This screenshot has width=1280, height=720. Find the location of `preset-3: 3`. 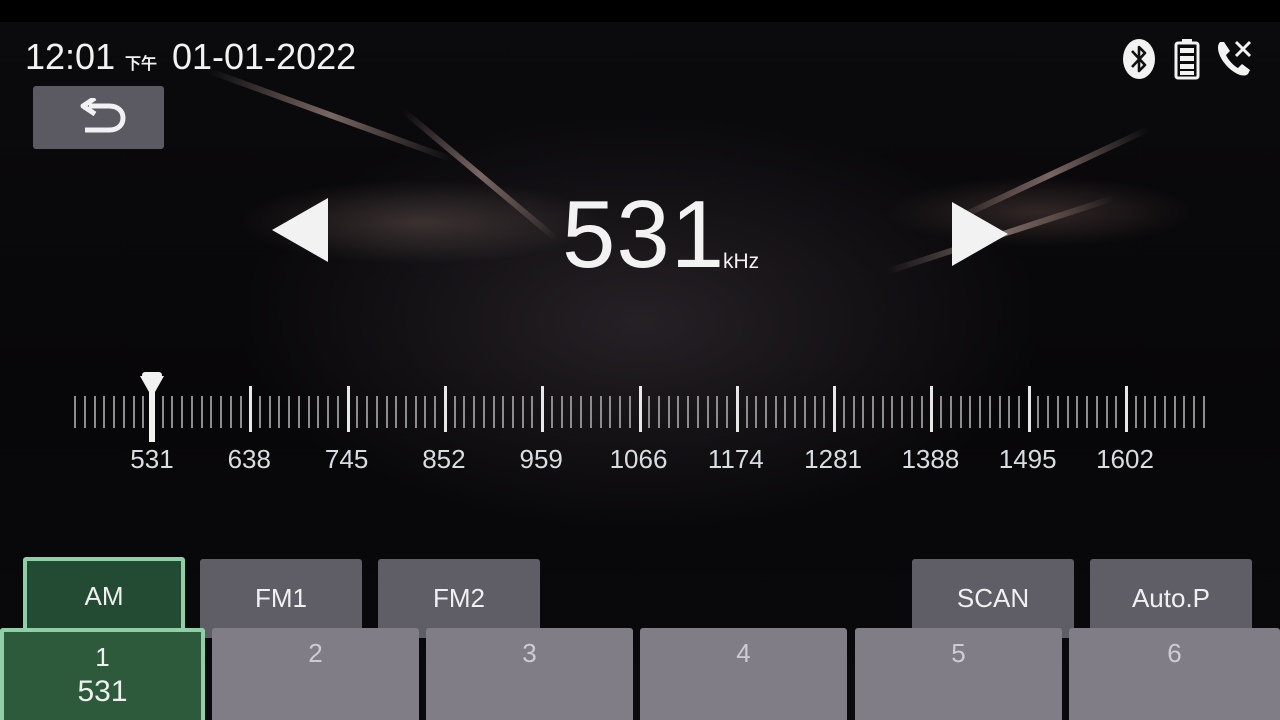

preset-3: 3 is located at coordinates (529, 674).